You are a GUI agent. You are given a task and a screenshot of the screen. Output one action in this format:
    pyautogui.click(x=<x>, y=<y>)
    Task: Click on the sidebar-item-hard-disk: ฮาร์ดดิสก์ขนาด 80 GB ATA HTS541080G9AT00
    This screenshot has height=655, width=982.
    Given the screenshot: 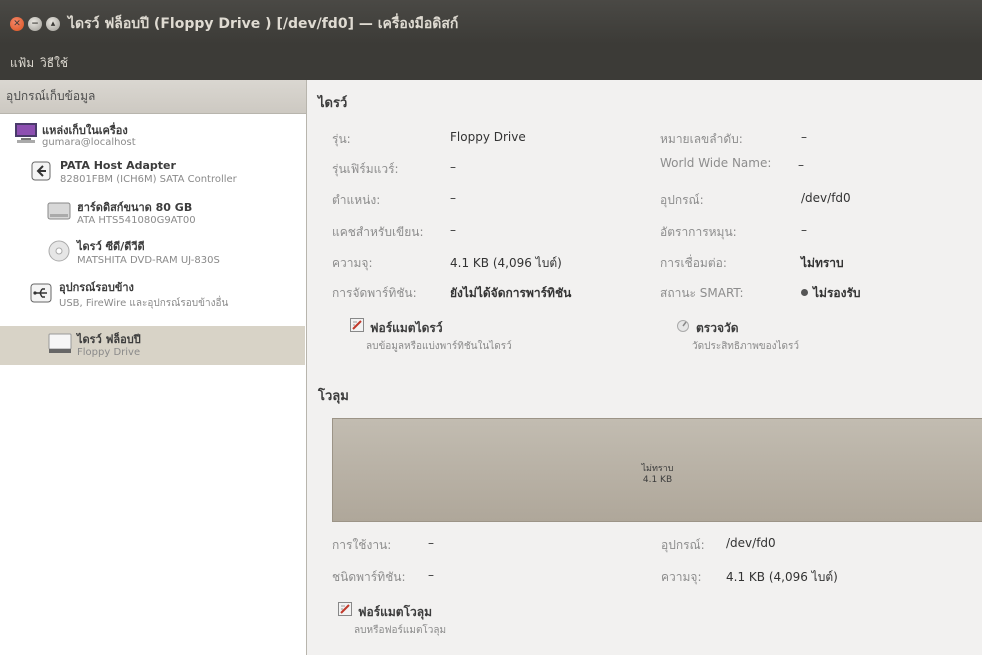 What is the action you would take?
    pyautogui.click(x=152, y=213)
    